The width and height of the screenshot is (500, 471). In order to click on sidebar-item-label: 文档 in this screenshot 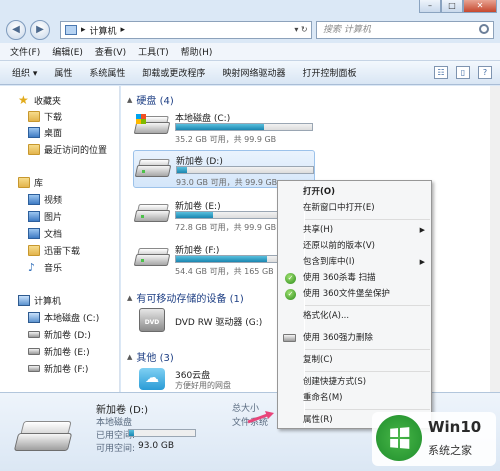, I will do `click(53, 234)`.